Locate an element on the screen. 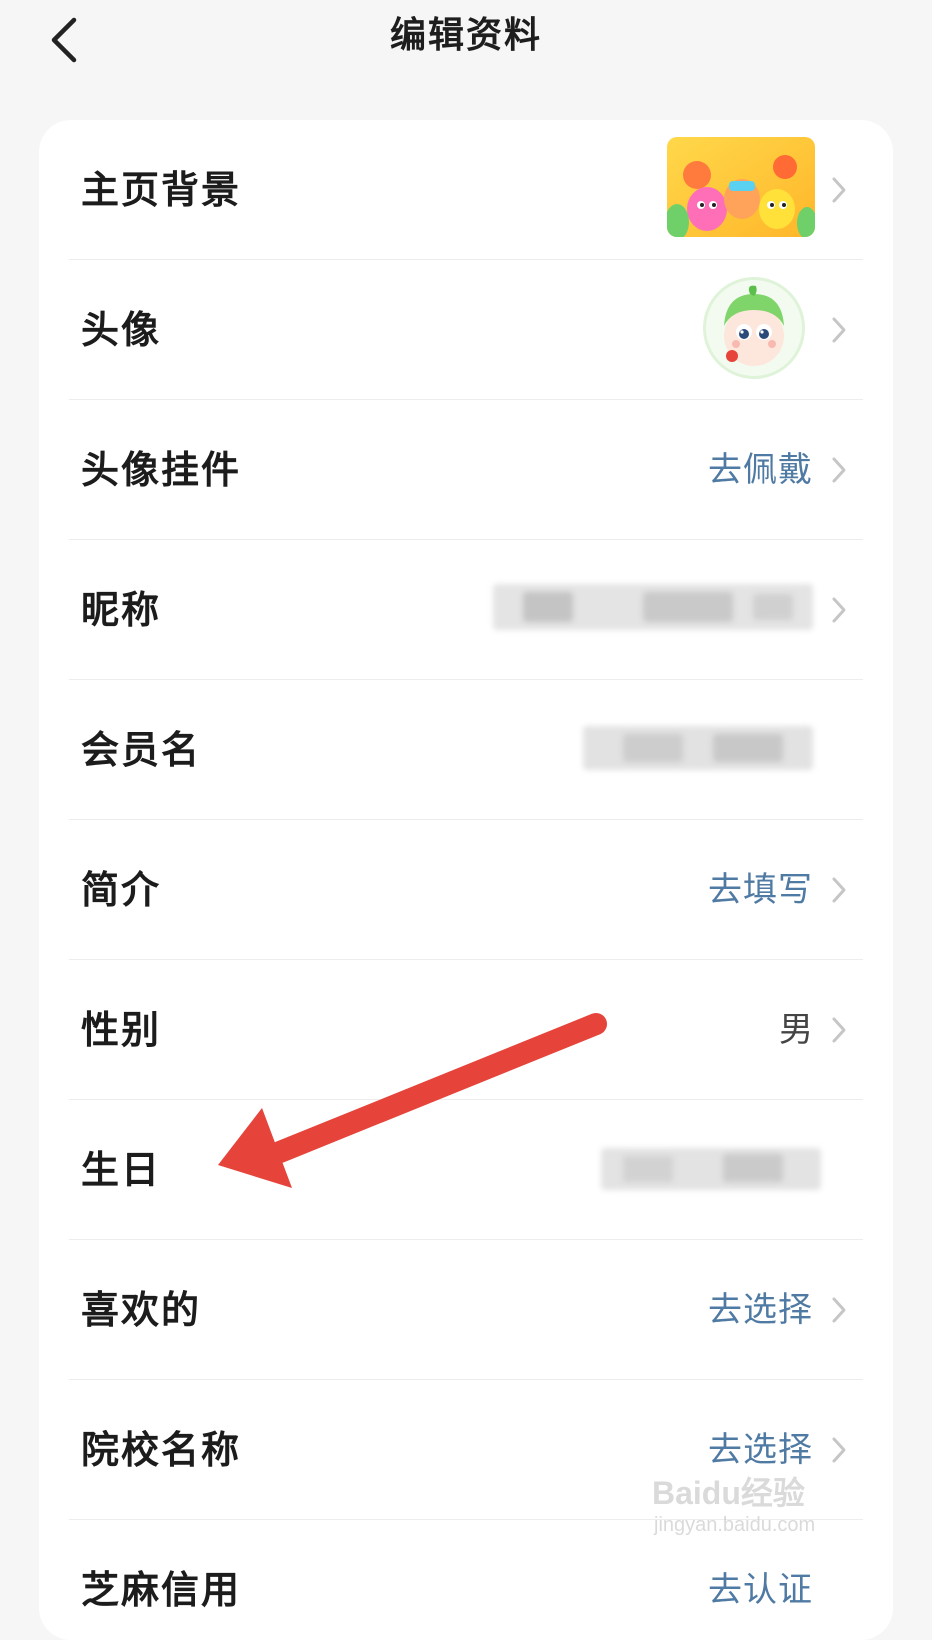 Image resolution: width=932 pixels, height=1640 pixels. watermark-url: jingyan.baidu.com is located at coordinates (735, 1525).